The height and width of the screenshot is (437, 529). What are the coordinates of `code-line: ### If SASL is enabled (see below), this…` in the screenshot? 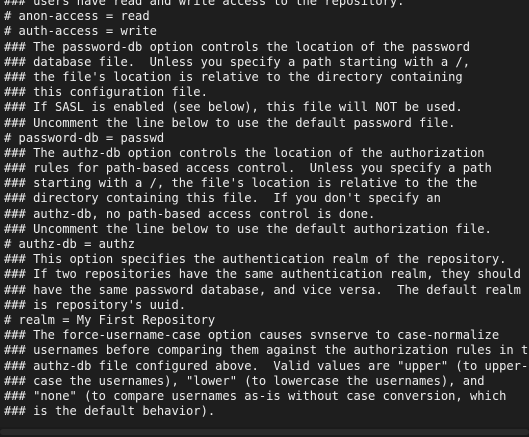 It's located at (233, 107).